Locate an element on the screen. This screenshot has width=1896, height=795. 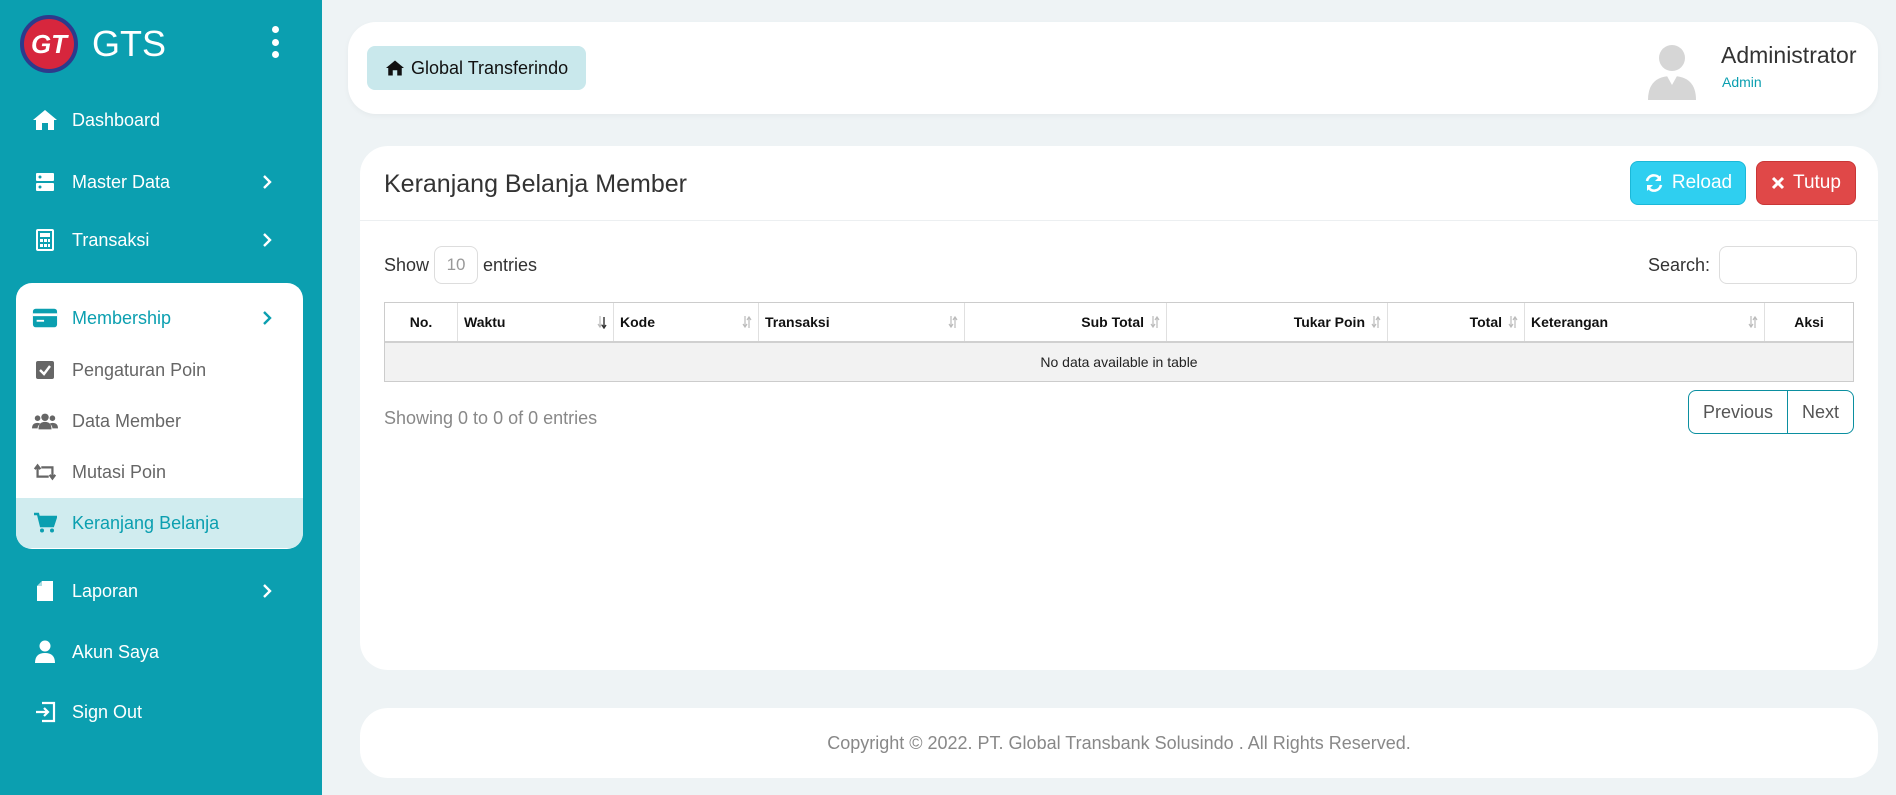
close-button: Tutup is located at coordinates (1806, 183).